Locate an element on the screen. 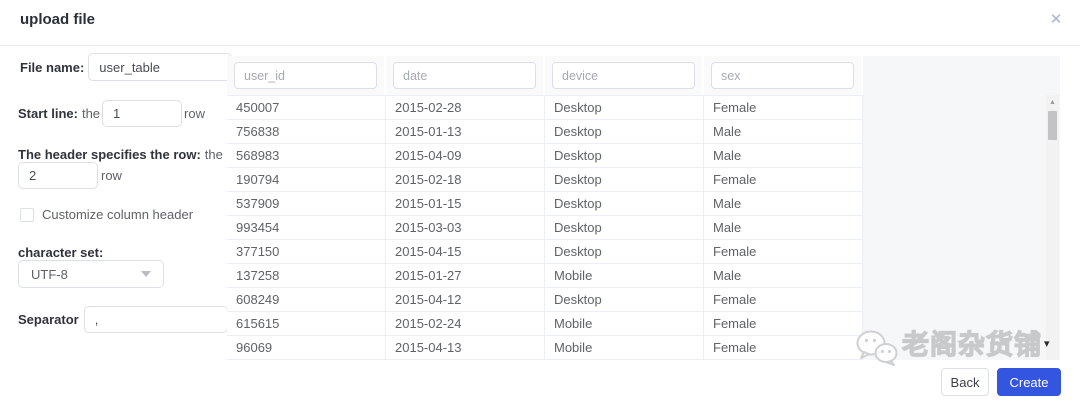  cell-user-id: 537909 is located at coordinates (306, 204).